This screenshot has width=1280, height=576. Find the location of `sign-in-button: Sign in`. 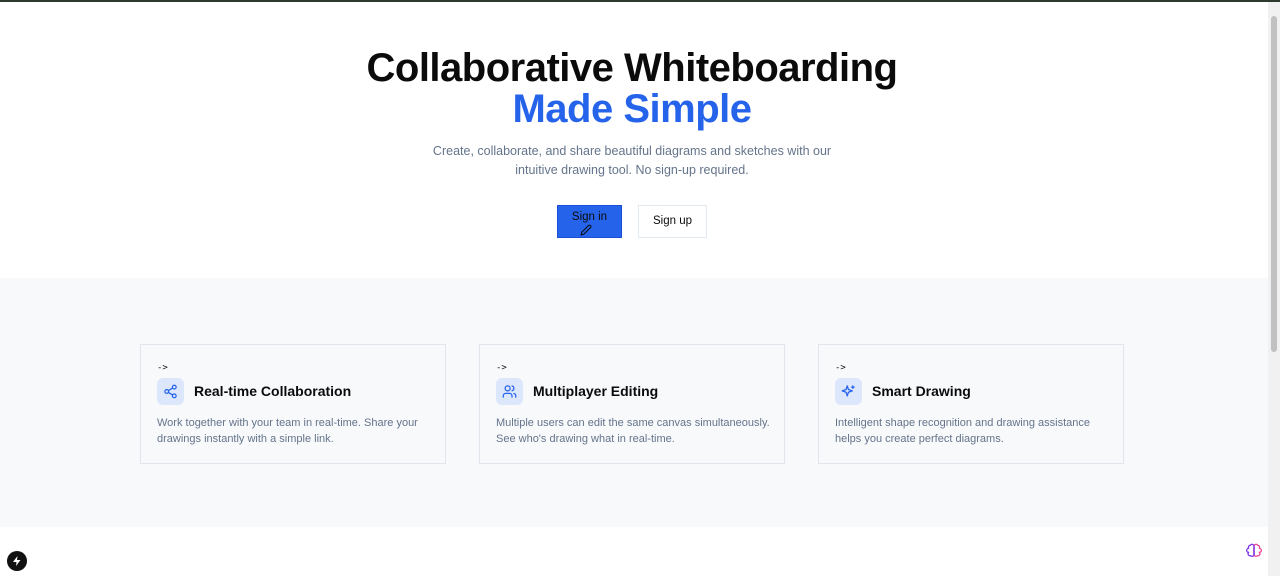

sign-in-button: Sign in is located at coordinates (589, 221).